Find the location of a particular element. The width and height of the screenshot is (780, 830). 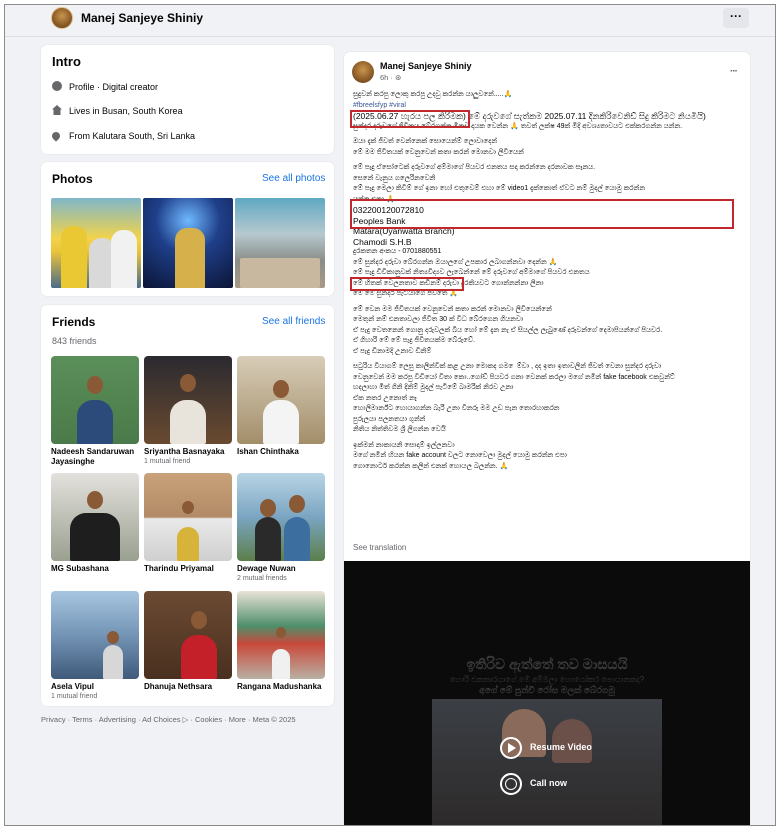

play-icon is located at coordinates (511, 747).